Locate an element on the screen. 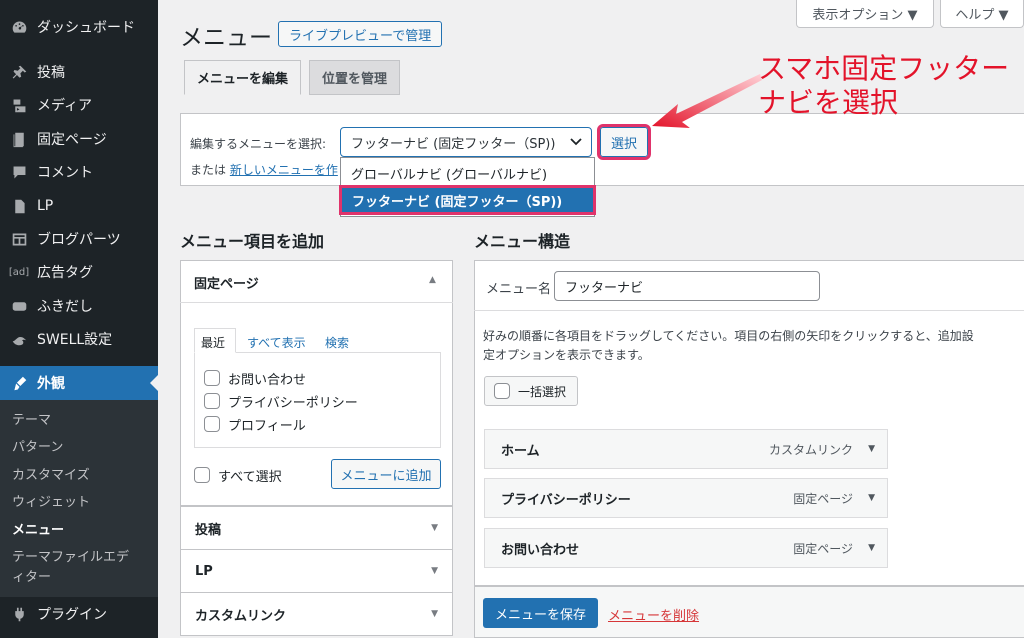 The height and width of the screenshot is (638, 1024). checkbox-page-profile is located at coordinates (212, 424).